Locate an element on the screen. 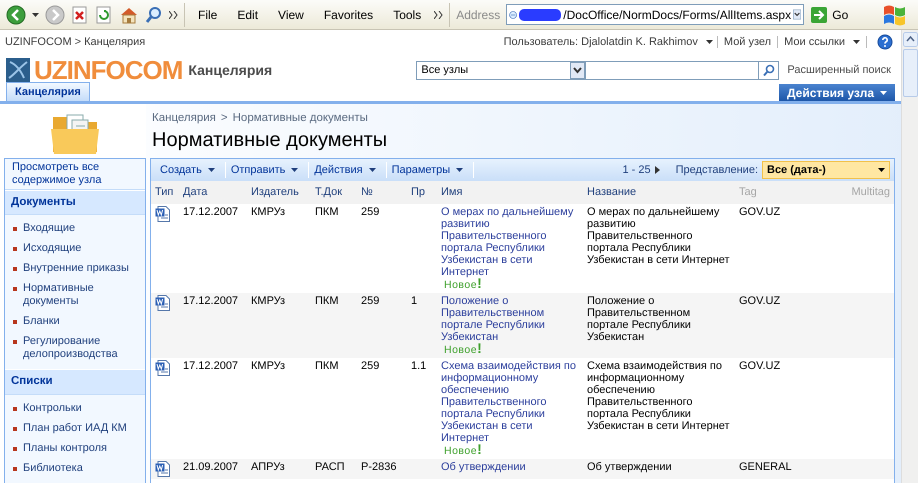 The height and width of the screenshot is (483, 918). sidebar-item: Бланки is located at coordinates (75, 322).